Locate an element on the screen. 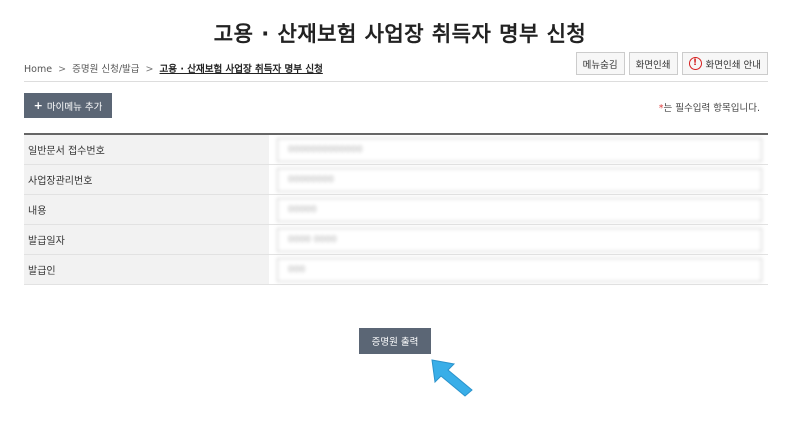 The image size is (800, 447). issue-date-field is located at coordinates (519, 239).